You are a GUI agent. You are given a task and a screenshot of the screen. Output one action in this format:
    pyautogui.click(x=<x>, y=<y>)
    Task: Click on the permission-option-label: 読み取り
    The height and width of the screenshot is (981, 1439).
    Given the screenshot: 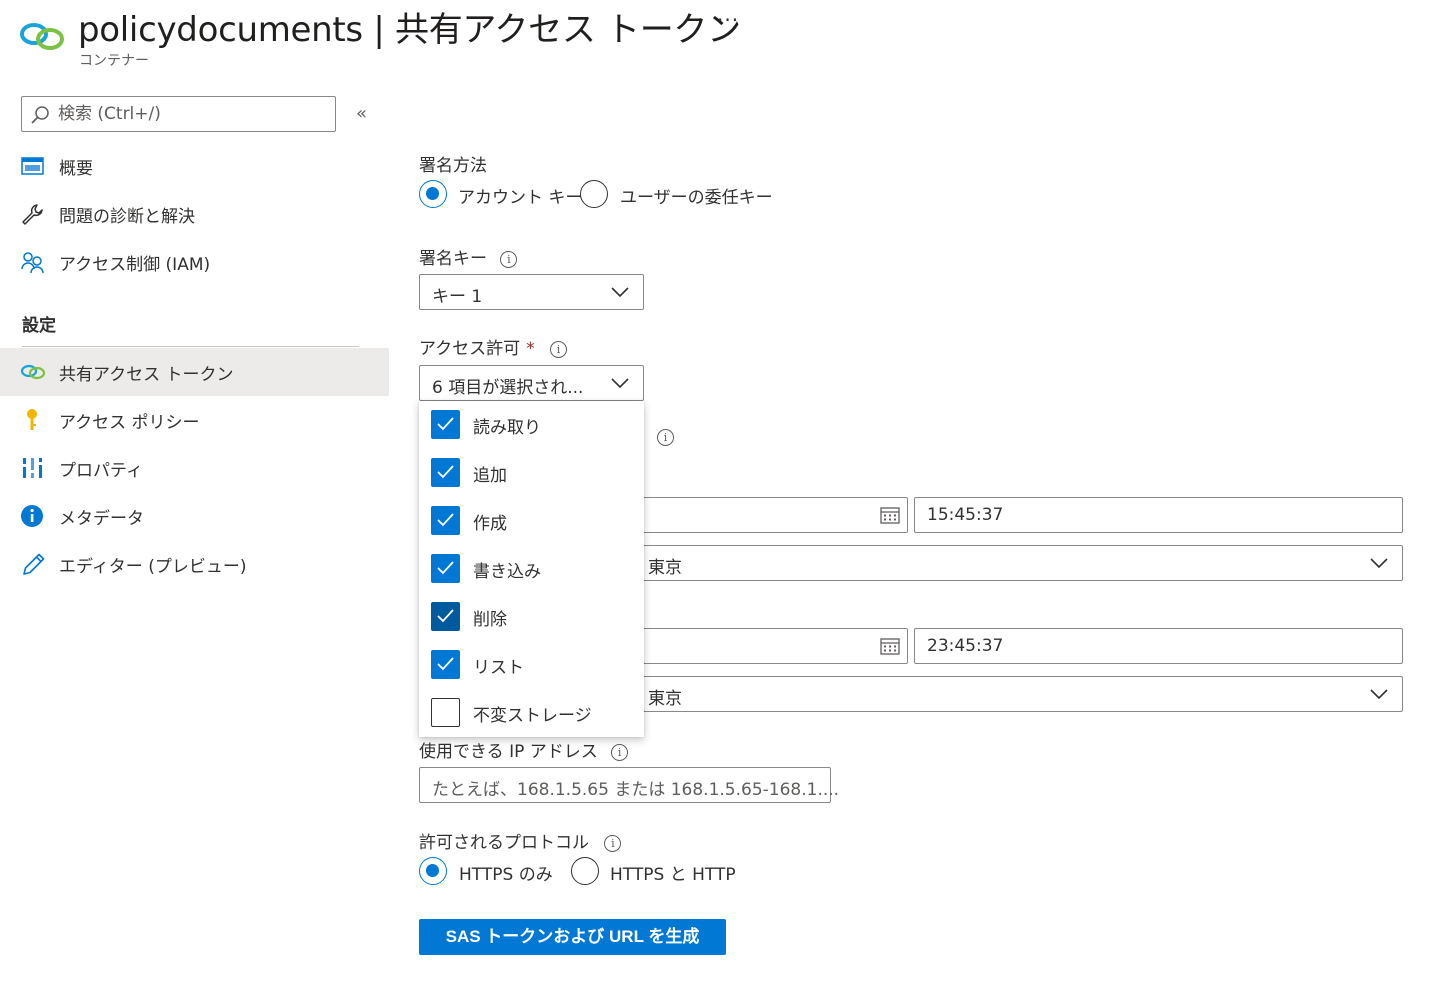 What is the action you would take?
    pyautogui.click(x=507, y=428)
    